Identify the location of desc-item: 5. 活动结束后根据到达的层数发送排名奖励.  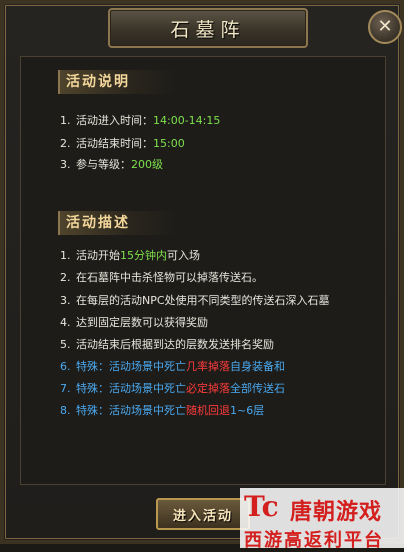
(167, 344).